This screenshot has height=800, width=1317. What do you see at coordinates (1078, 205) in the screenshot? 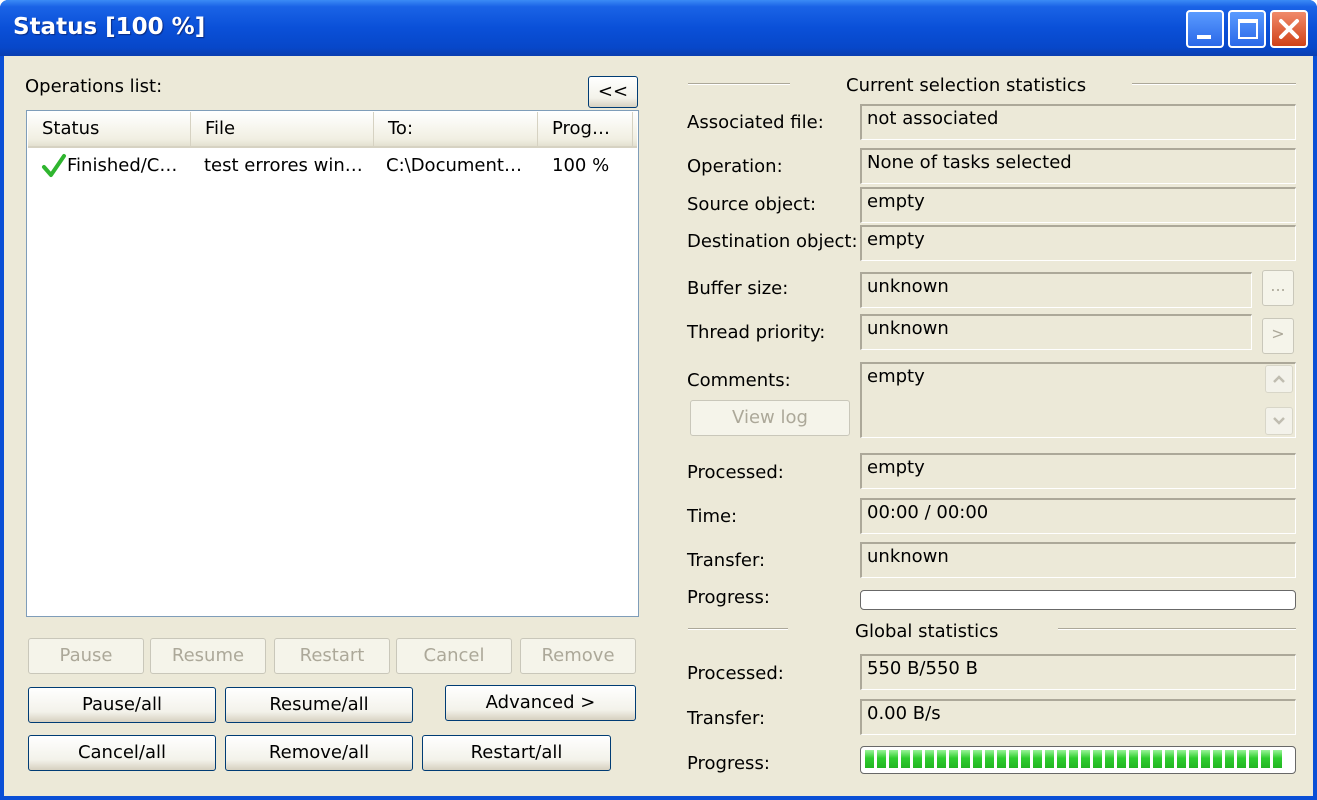
I see `source-object-field: empty` at bounding box center [1078, 205].